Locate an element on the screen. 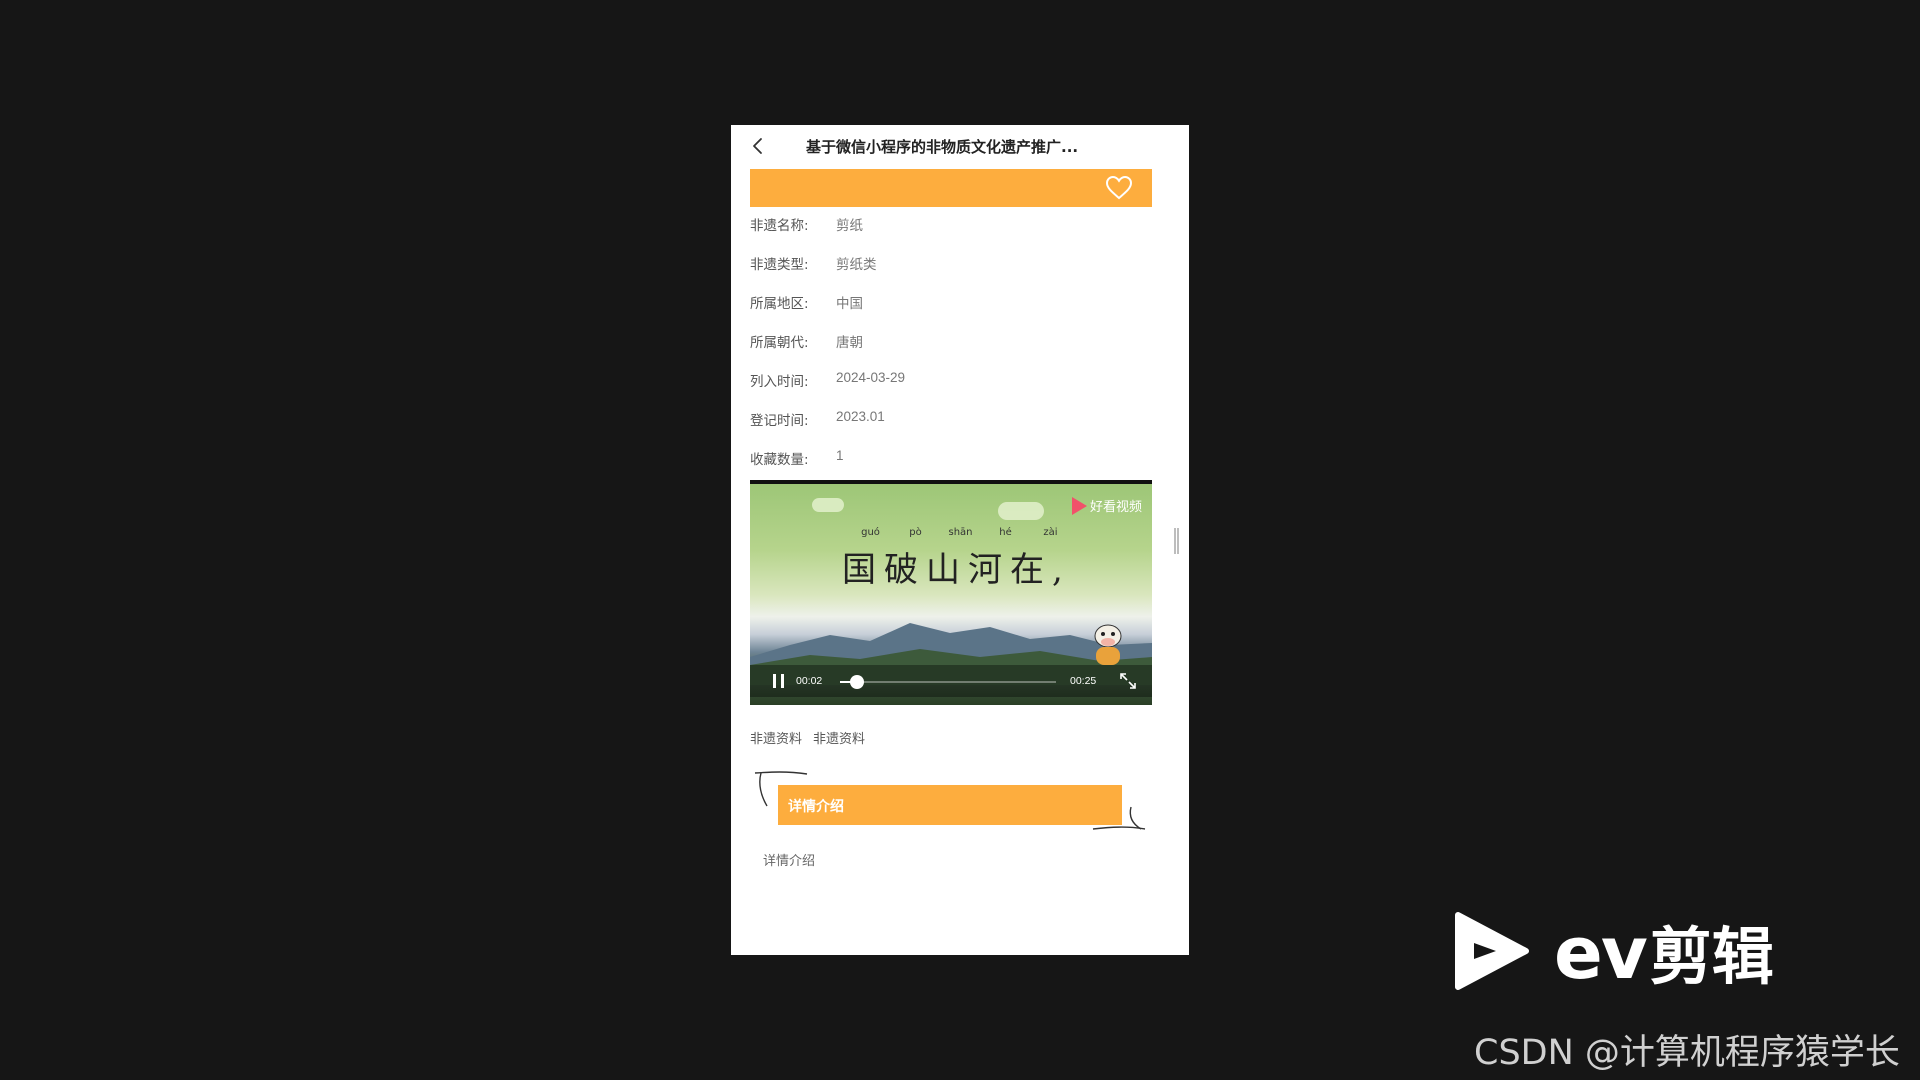  info-label: 登记时间: is located at coordinates (779, 421).